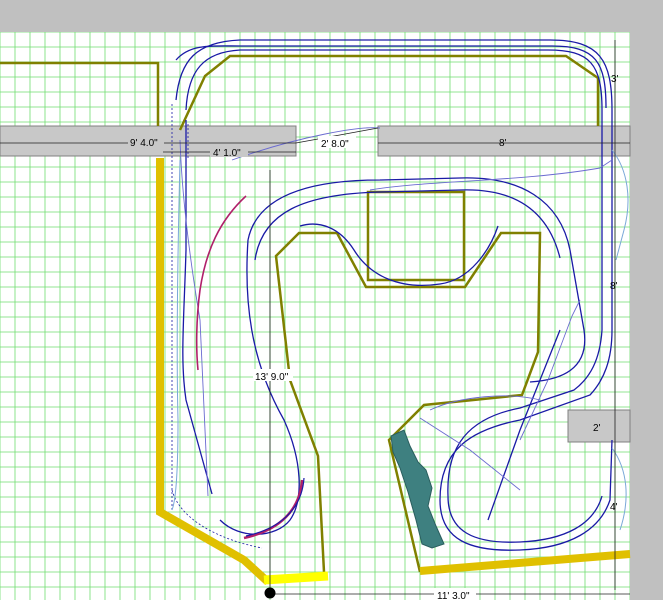 This screenshot has height=600, width=663. What do you see at coordinates (331, 16) in the screenshot?
I see `outside-region-top` at bounding box center [331, 16].